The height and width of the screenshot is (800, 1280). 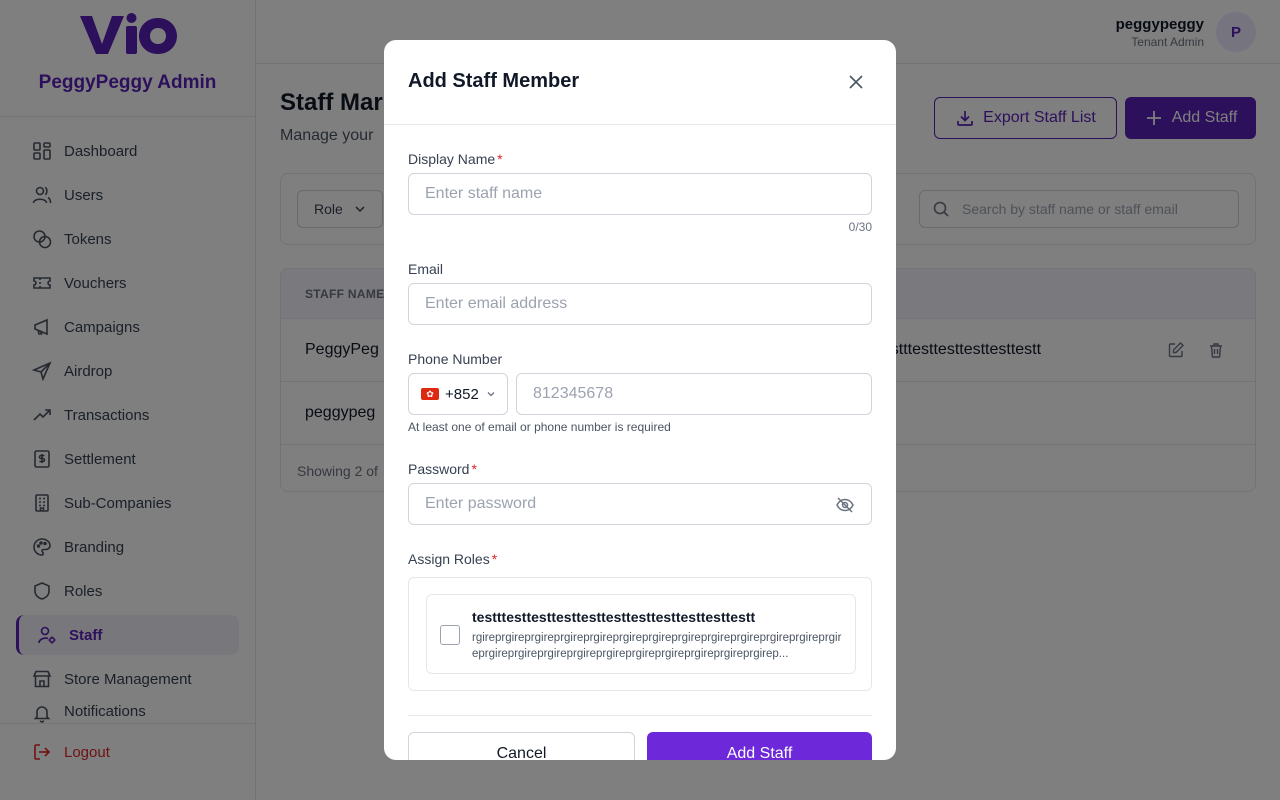 I want to click on display-name-counter: 0/30, so click(x=860, y=227).